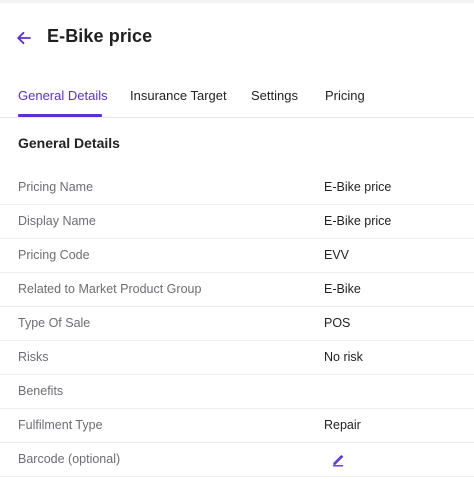 This screenshot has height=479, width=474. What do you see at coordinates (69, 459) in the screenshot?
I see `detail-label: Barcode (optional)` at bounding box center [69, 459].